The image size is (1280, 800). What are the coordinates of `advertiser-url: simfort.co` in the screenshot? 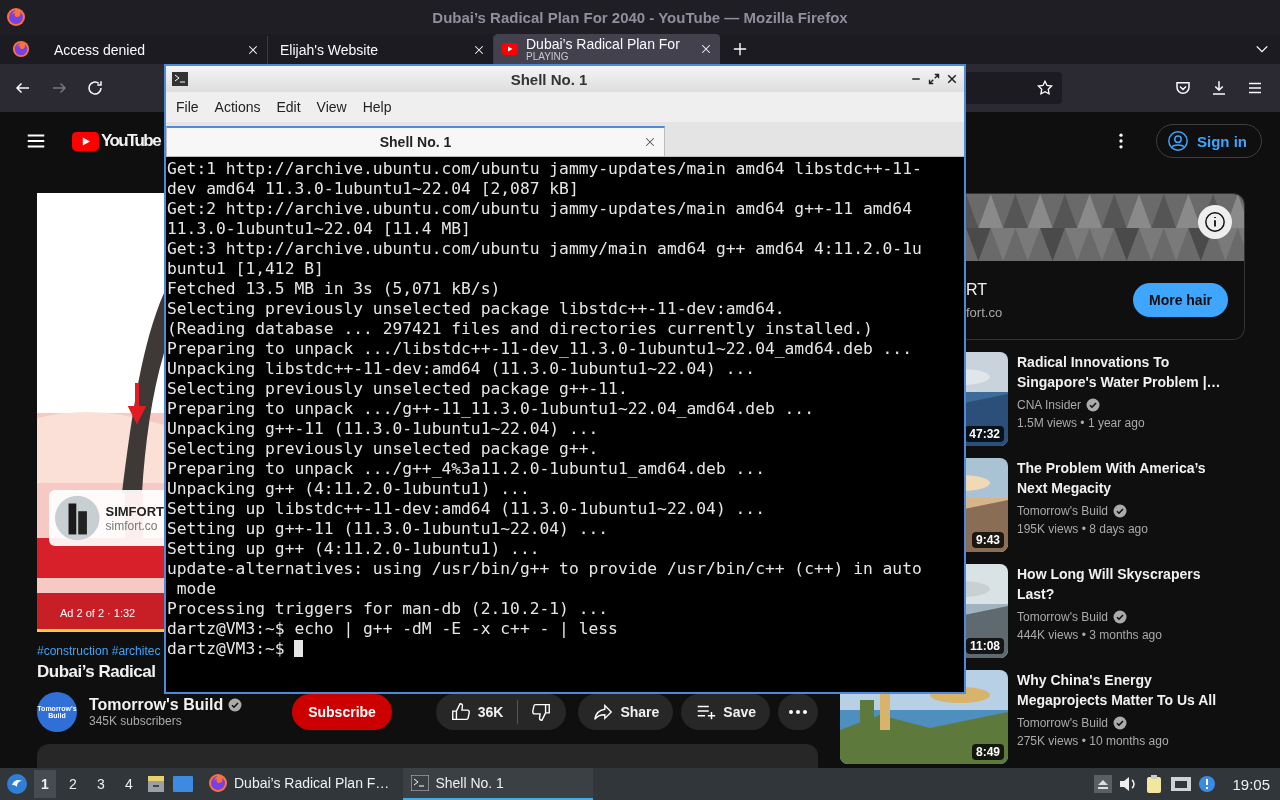 It's located at (132, 525).